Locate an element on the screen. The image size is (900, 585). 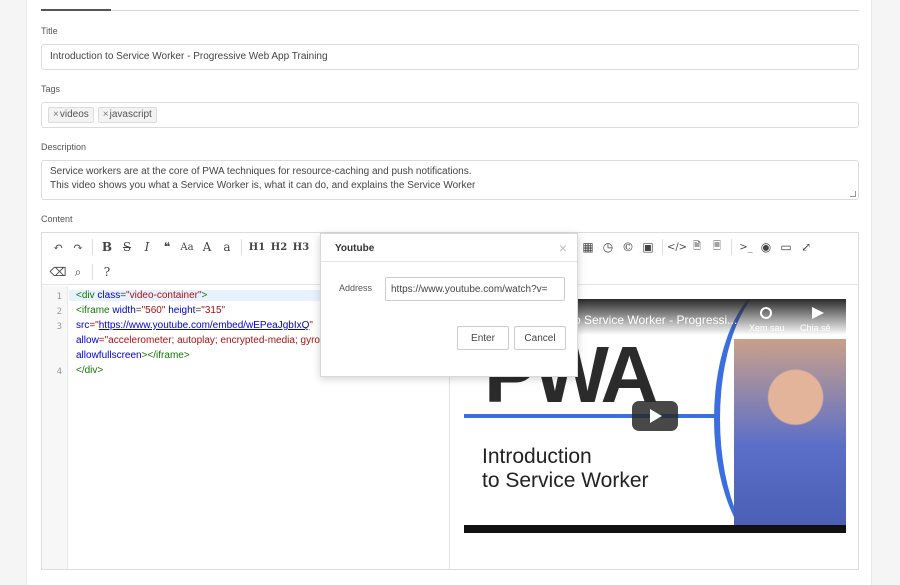
cancel-button: Cancel is located at coordinates (540, 338).